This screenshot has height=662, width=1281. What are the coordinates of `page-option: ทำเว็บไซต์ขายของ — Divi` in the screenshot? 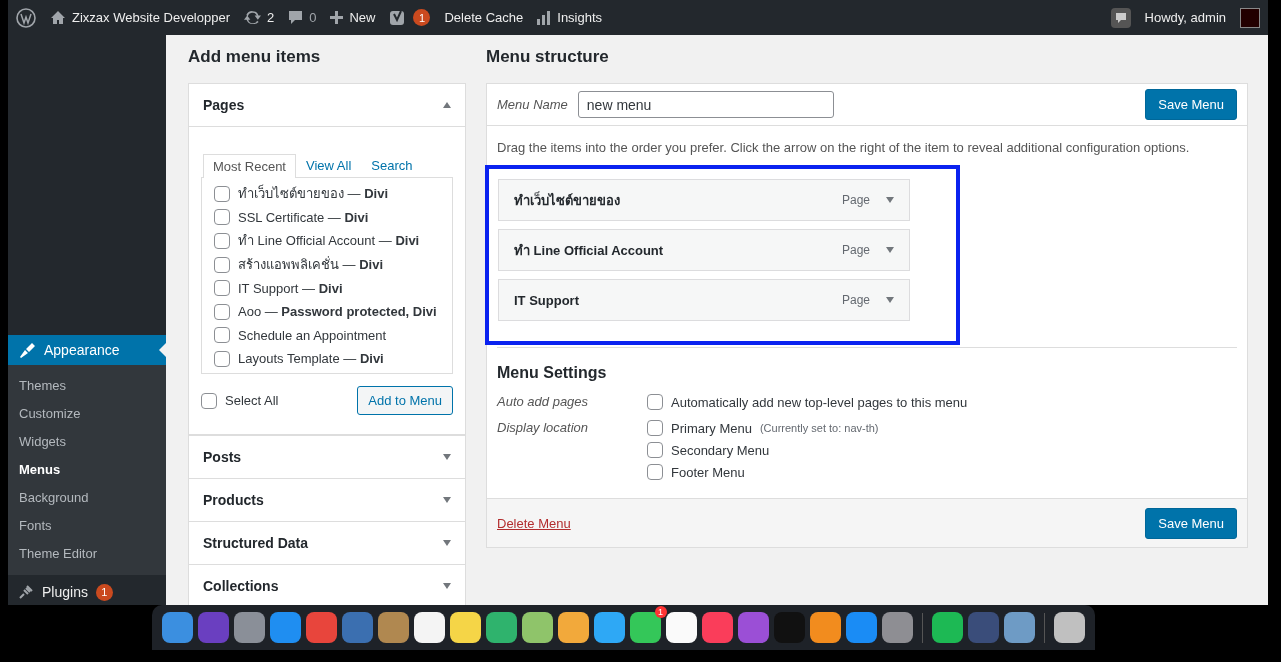 It's located at (313, 194).